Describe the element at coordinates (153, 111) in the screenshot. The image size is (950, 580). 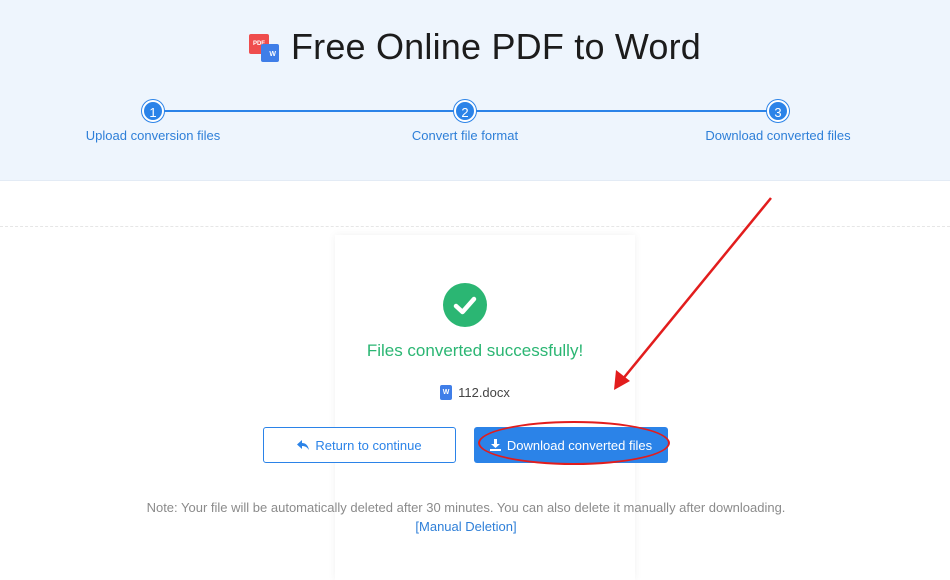
I see `step-number: 1` at that location.